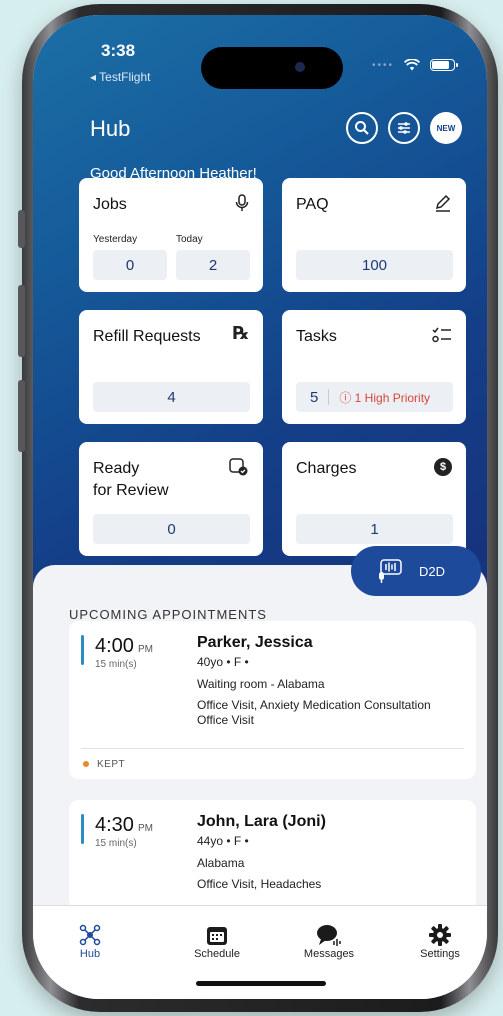  I want to click on pencil-icon, so click(443, 205).